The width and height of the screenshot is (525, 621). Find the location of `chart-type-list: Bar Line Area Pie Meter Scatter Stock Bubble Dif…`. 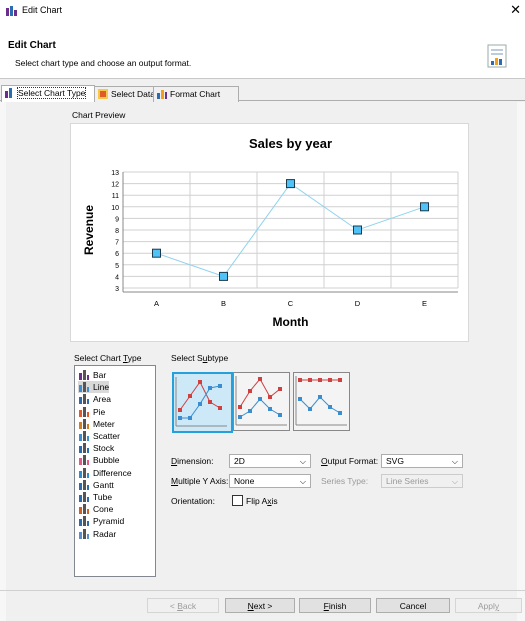

chart-type-list: Bar Line Area Pie Meter Scatter Stock Bubble Dif… is located at coordinates (115, 471).